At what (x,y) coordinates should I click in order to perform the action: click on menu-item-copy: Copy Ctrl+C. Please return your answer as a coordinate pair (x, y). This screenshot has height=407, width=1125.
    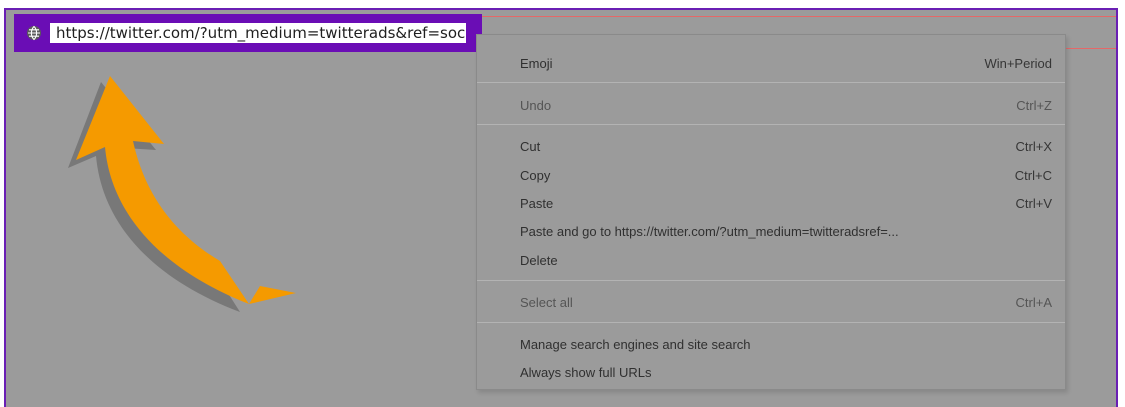
    Looking at the image, I should click on (786, 175).